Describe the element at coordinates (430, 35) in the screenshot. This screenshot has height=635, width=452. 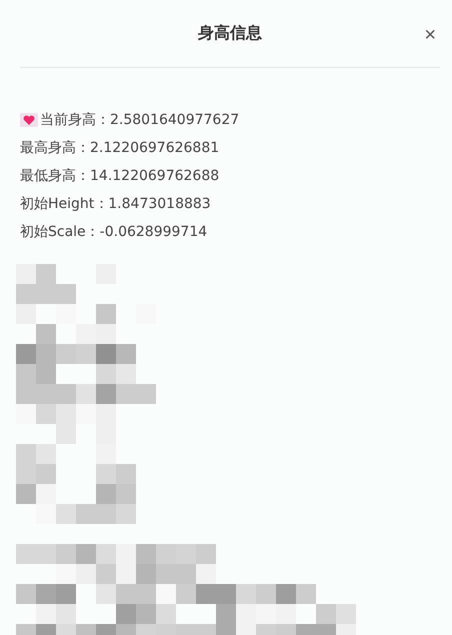
I see `close-button: ×` at that location.